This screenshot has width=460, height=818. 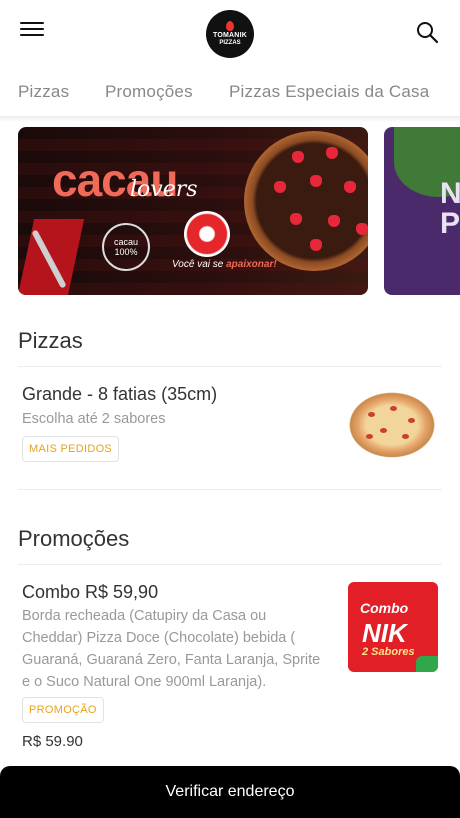 I want to click on combo-thumbnail: Combo NIK 2 Sabores, so click(x=393, y=627).